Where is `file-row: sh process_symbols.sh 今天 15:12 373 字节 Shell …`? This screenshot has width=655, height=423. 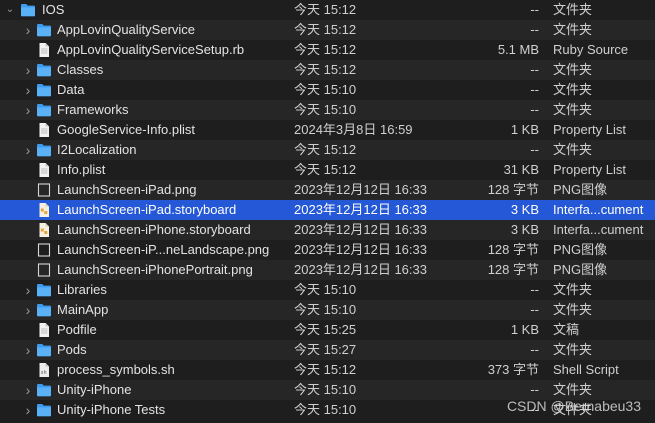 file-row: sh process_symbols.sh 今天 15:12 373 字节 Shell … is located at coordinates (327, 370).